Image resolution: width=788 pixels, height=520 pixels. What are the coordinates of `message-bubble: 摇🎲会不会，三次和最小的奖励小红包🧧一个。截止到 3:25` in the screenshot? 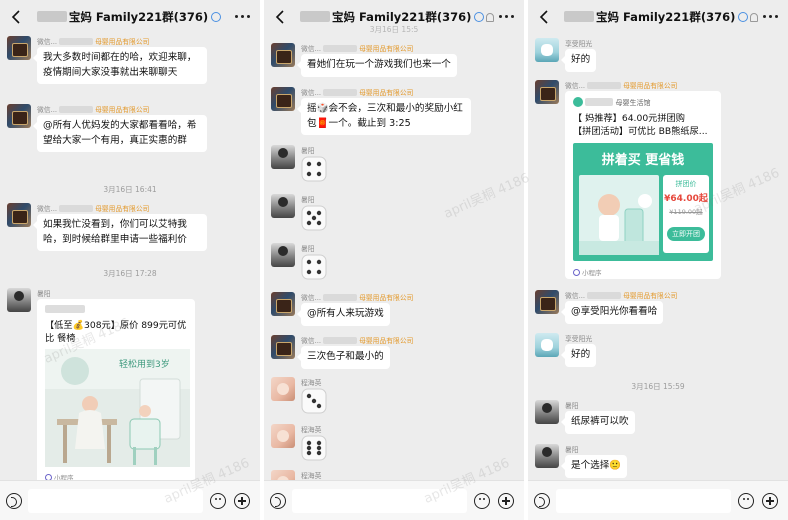 It's located at (384, 116).